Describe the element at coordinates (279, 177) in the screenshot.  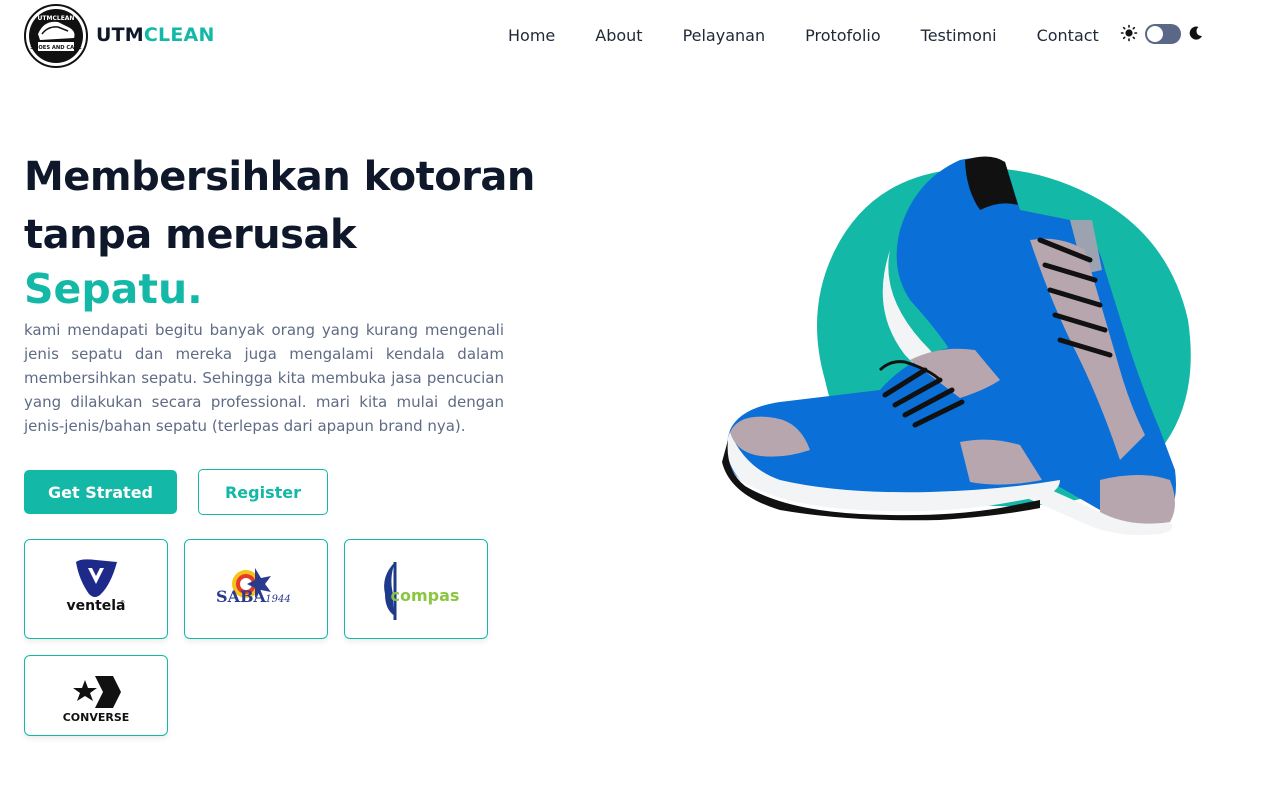
I see `hero-title-line1: Membersihkan kotoran` at that location.